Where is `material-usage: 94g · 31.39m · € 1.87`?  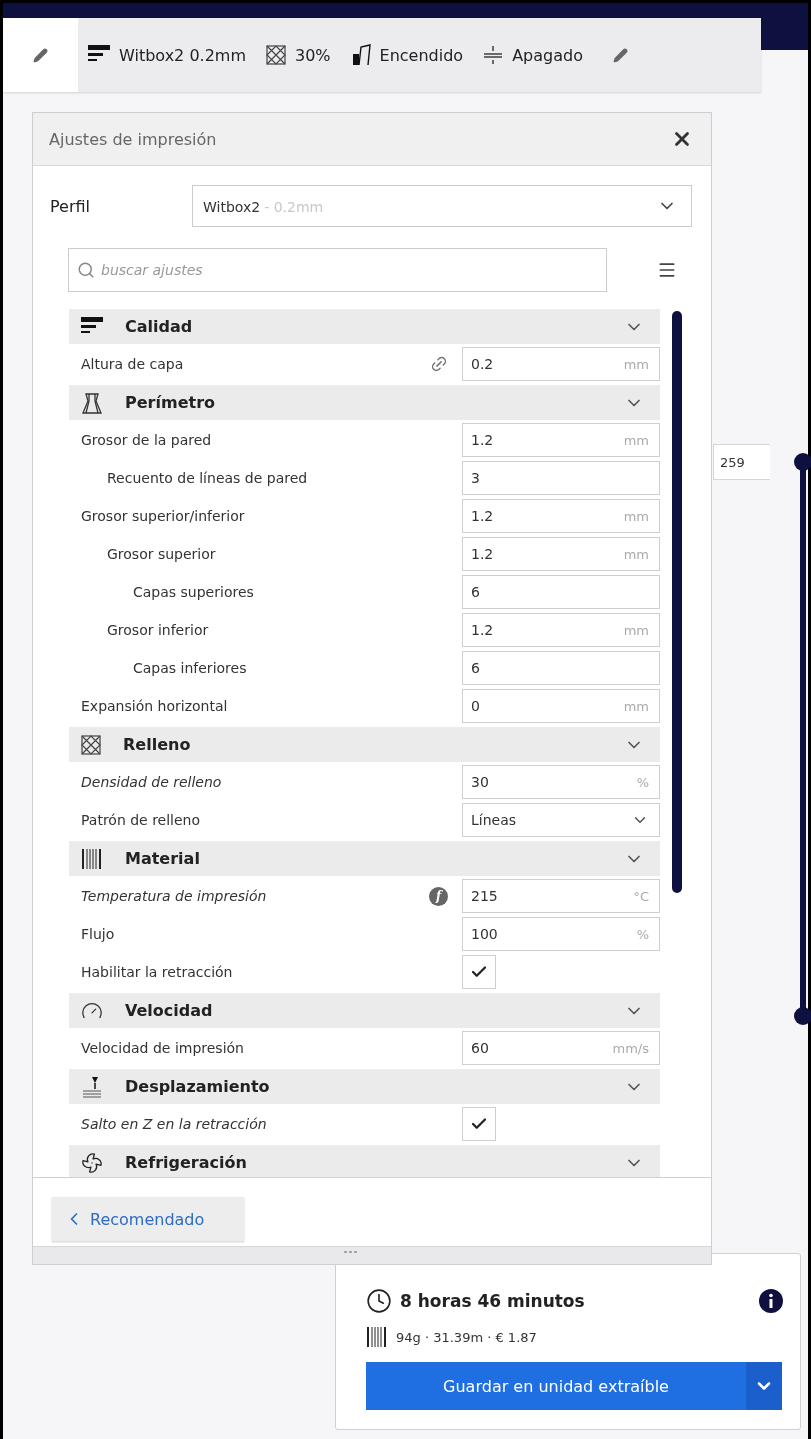 material-usage: 94g · 31.39m · € 1.87 is located at coordinates (466, 1337).